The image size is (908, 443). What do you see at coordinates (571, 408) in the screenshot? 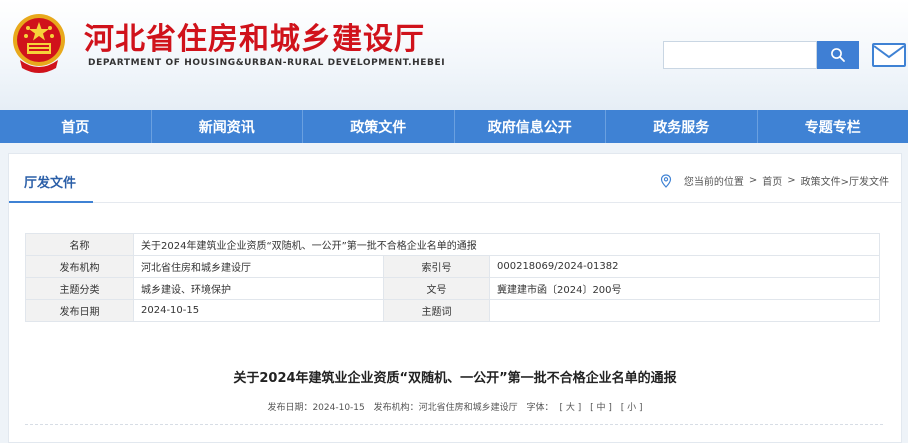
I see `font-size-large-button: [ 大 ]` at bounding box center [571, 408].